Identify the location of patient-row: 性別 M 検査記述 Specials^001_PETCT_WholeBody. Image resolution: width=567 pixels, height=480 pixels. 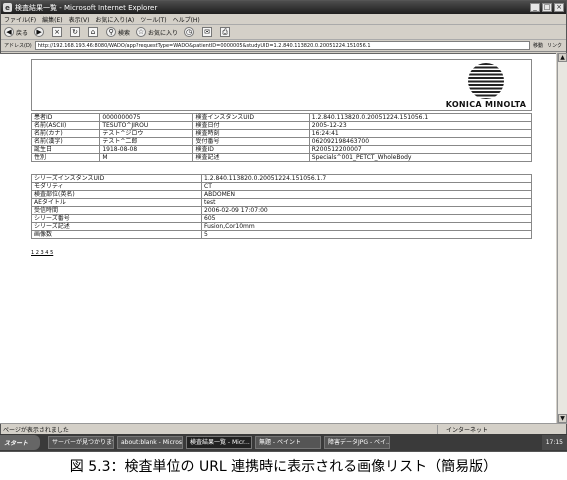
(281, 157).